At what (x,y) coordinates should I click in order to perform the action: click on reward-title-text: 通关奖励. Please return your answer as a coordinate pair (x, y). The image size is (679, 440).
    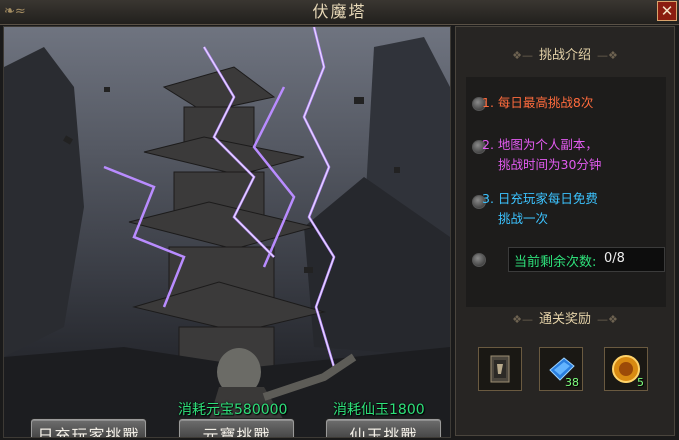
    Looking at the image, I should click on (564, 319).